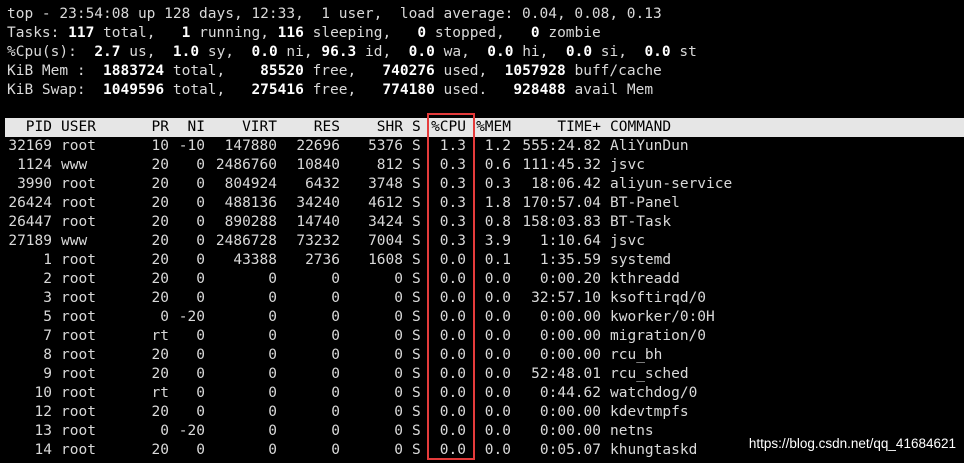 This screenshot has height=463, width=964. I want to click on tasks-text: stopped,, so click(478, 33).